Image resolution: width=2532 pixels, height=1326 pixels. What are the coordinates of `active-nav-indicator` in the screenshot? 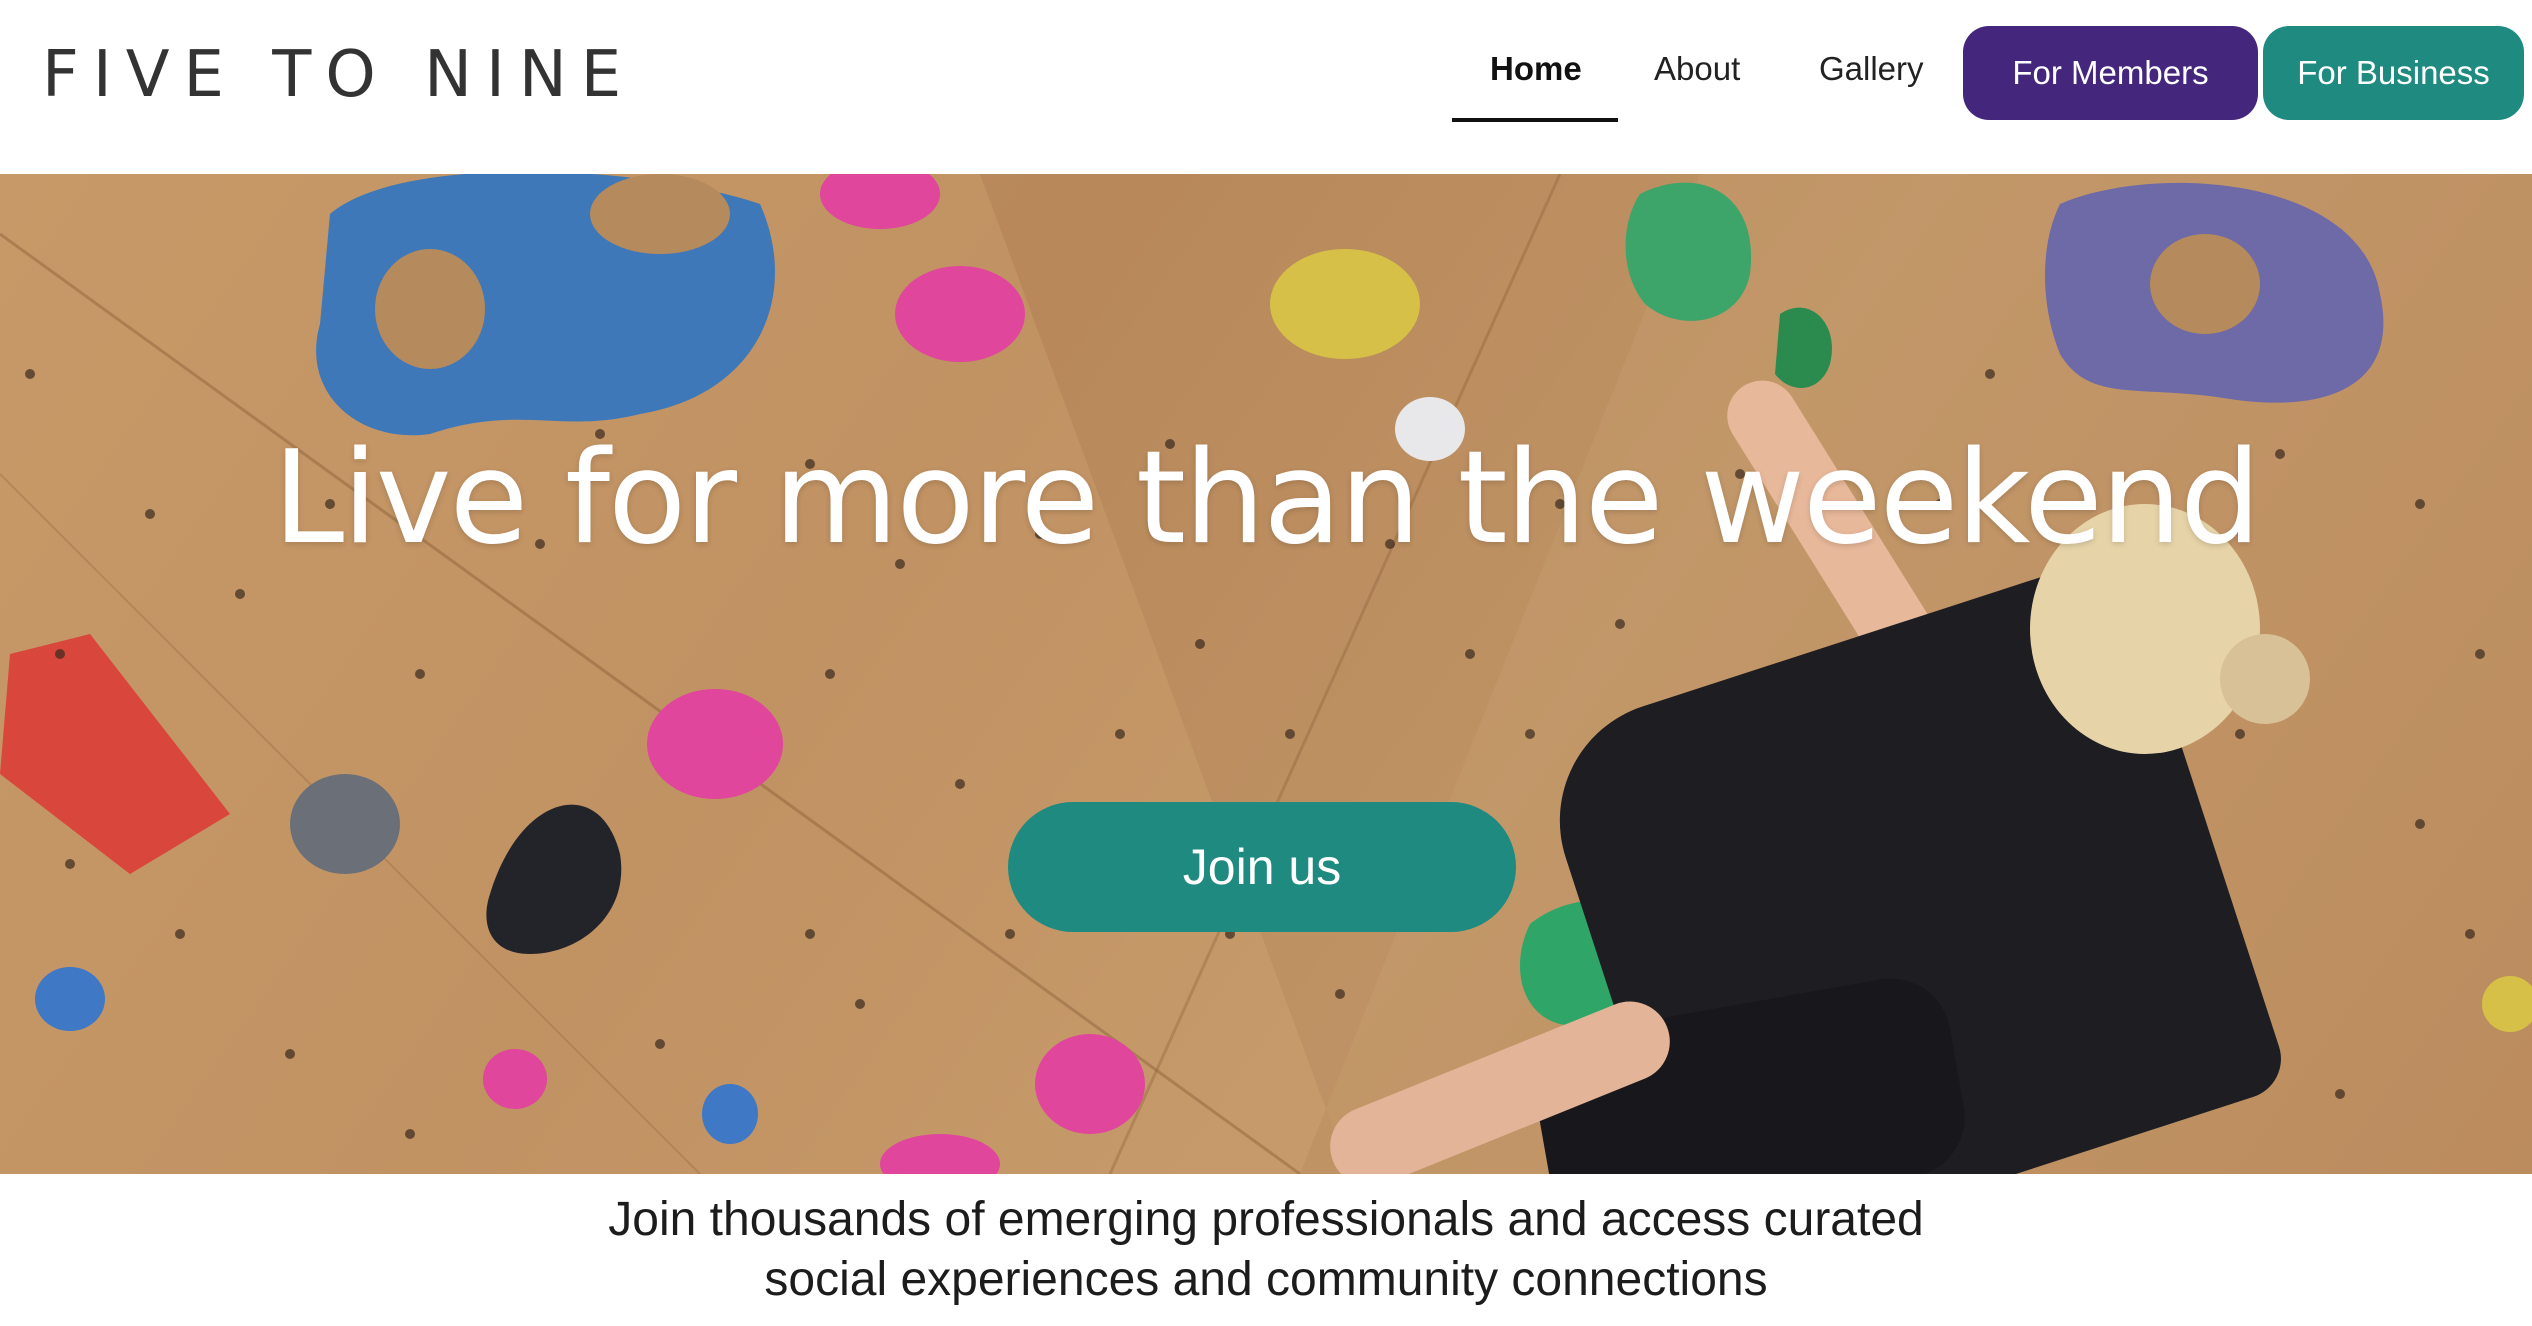 It's located at (1535, 120).